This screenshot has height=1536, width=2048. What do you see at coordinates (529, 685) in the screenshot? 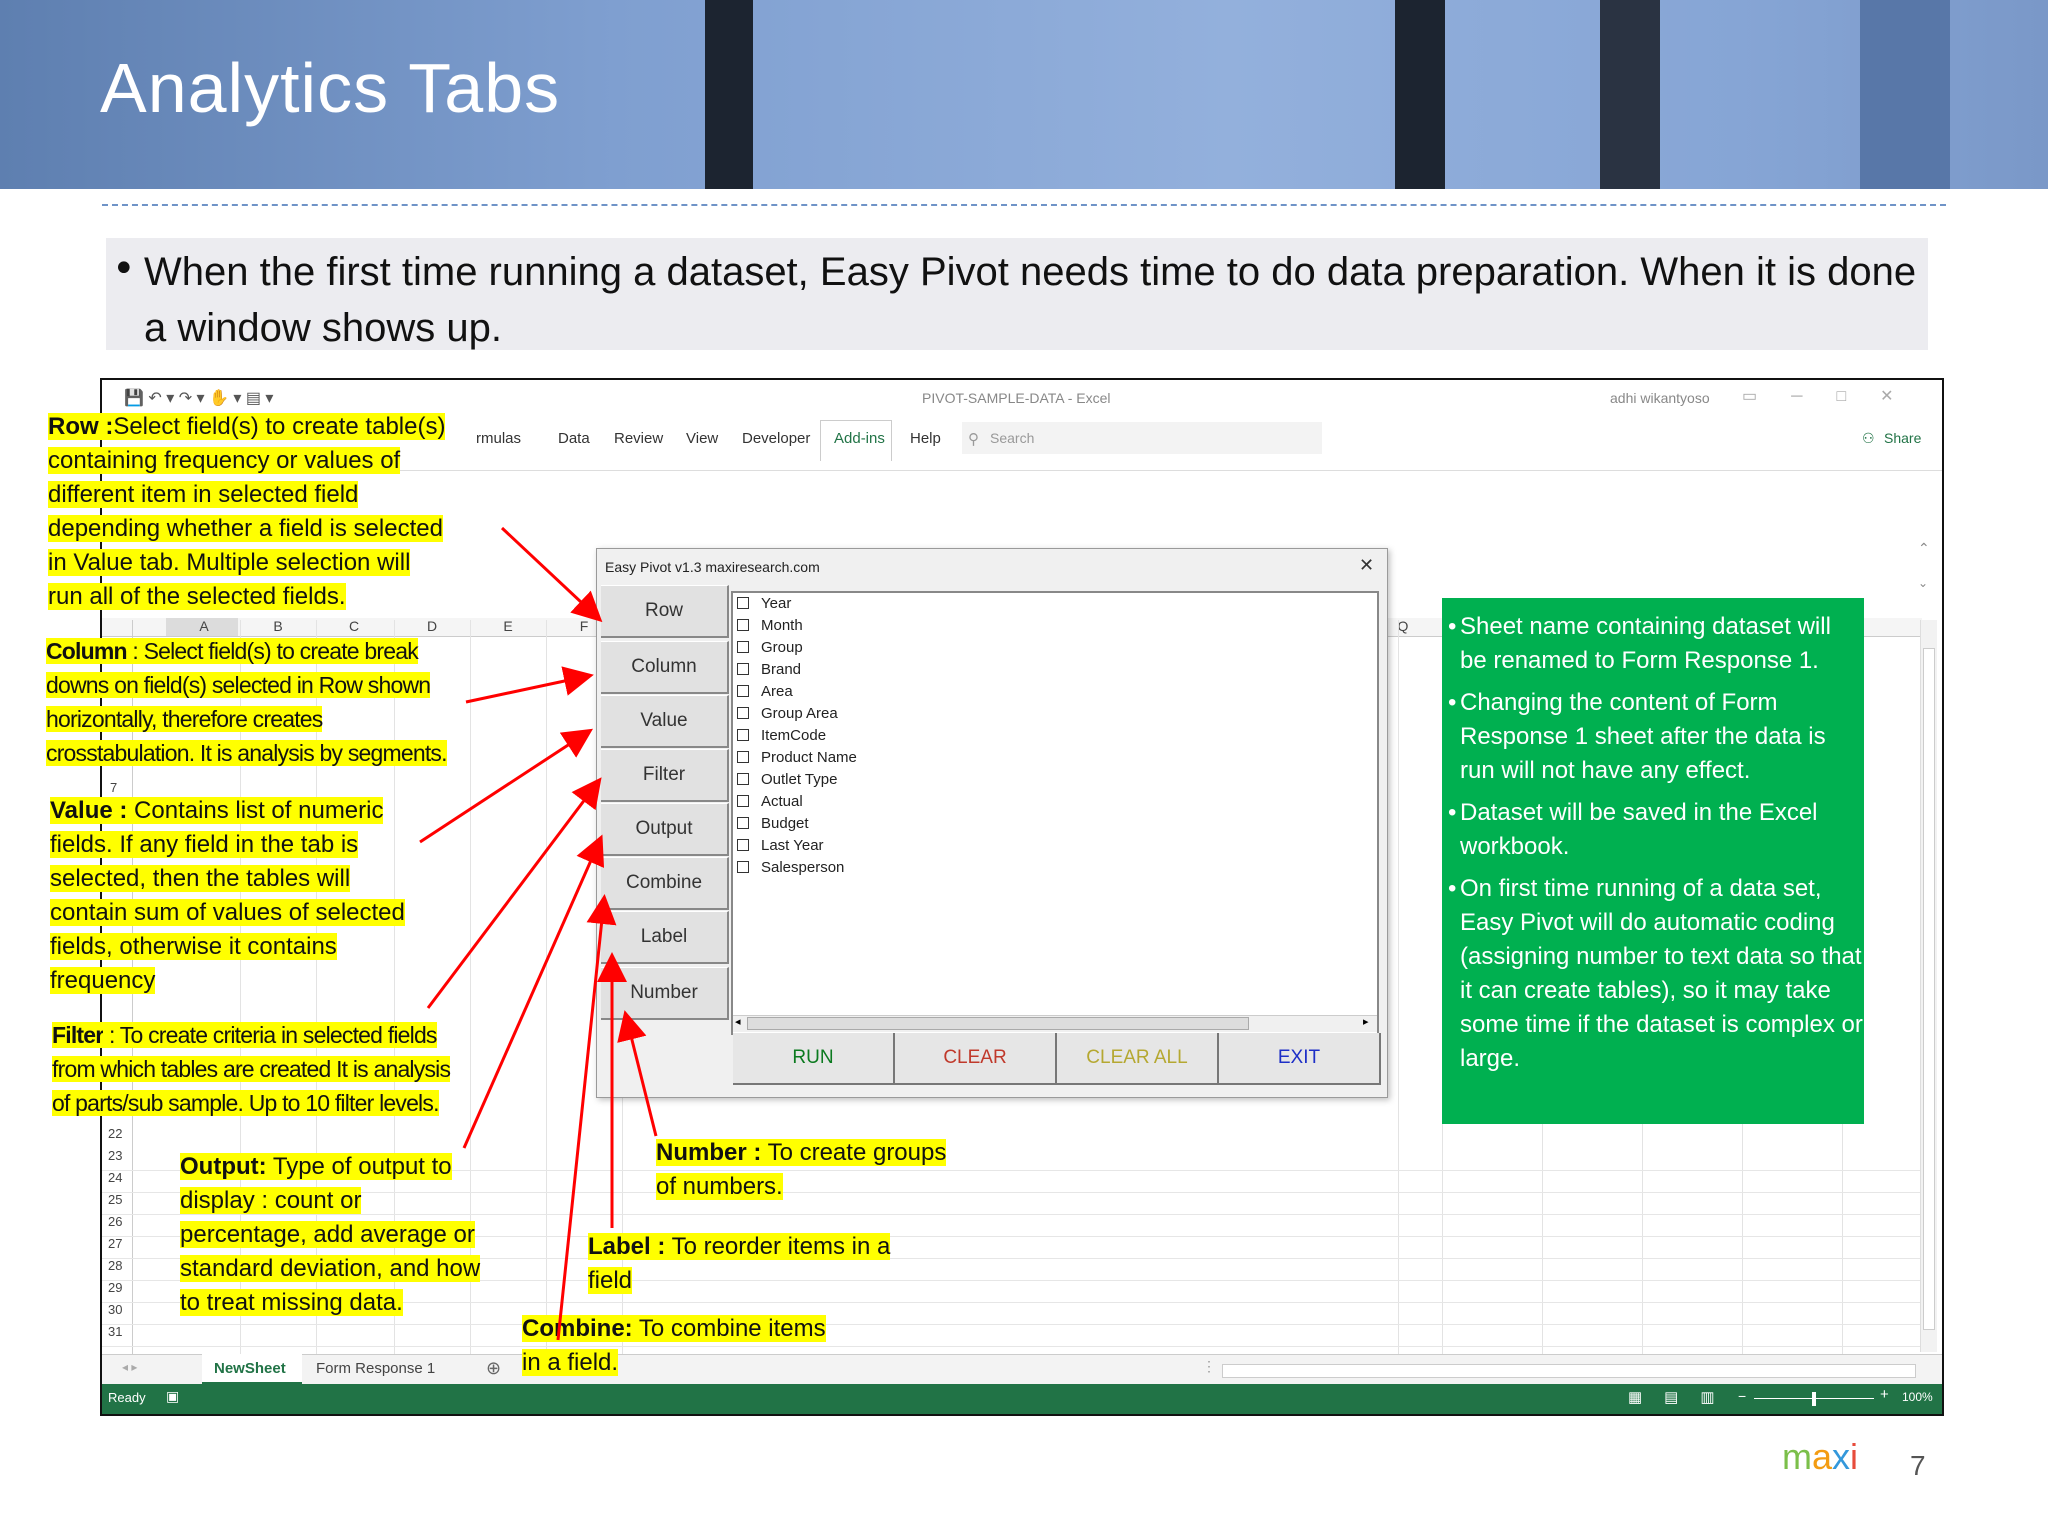
I see `arrow-column` at bounding box center [529, 685].